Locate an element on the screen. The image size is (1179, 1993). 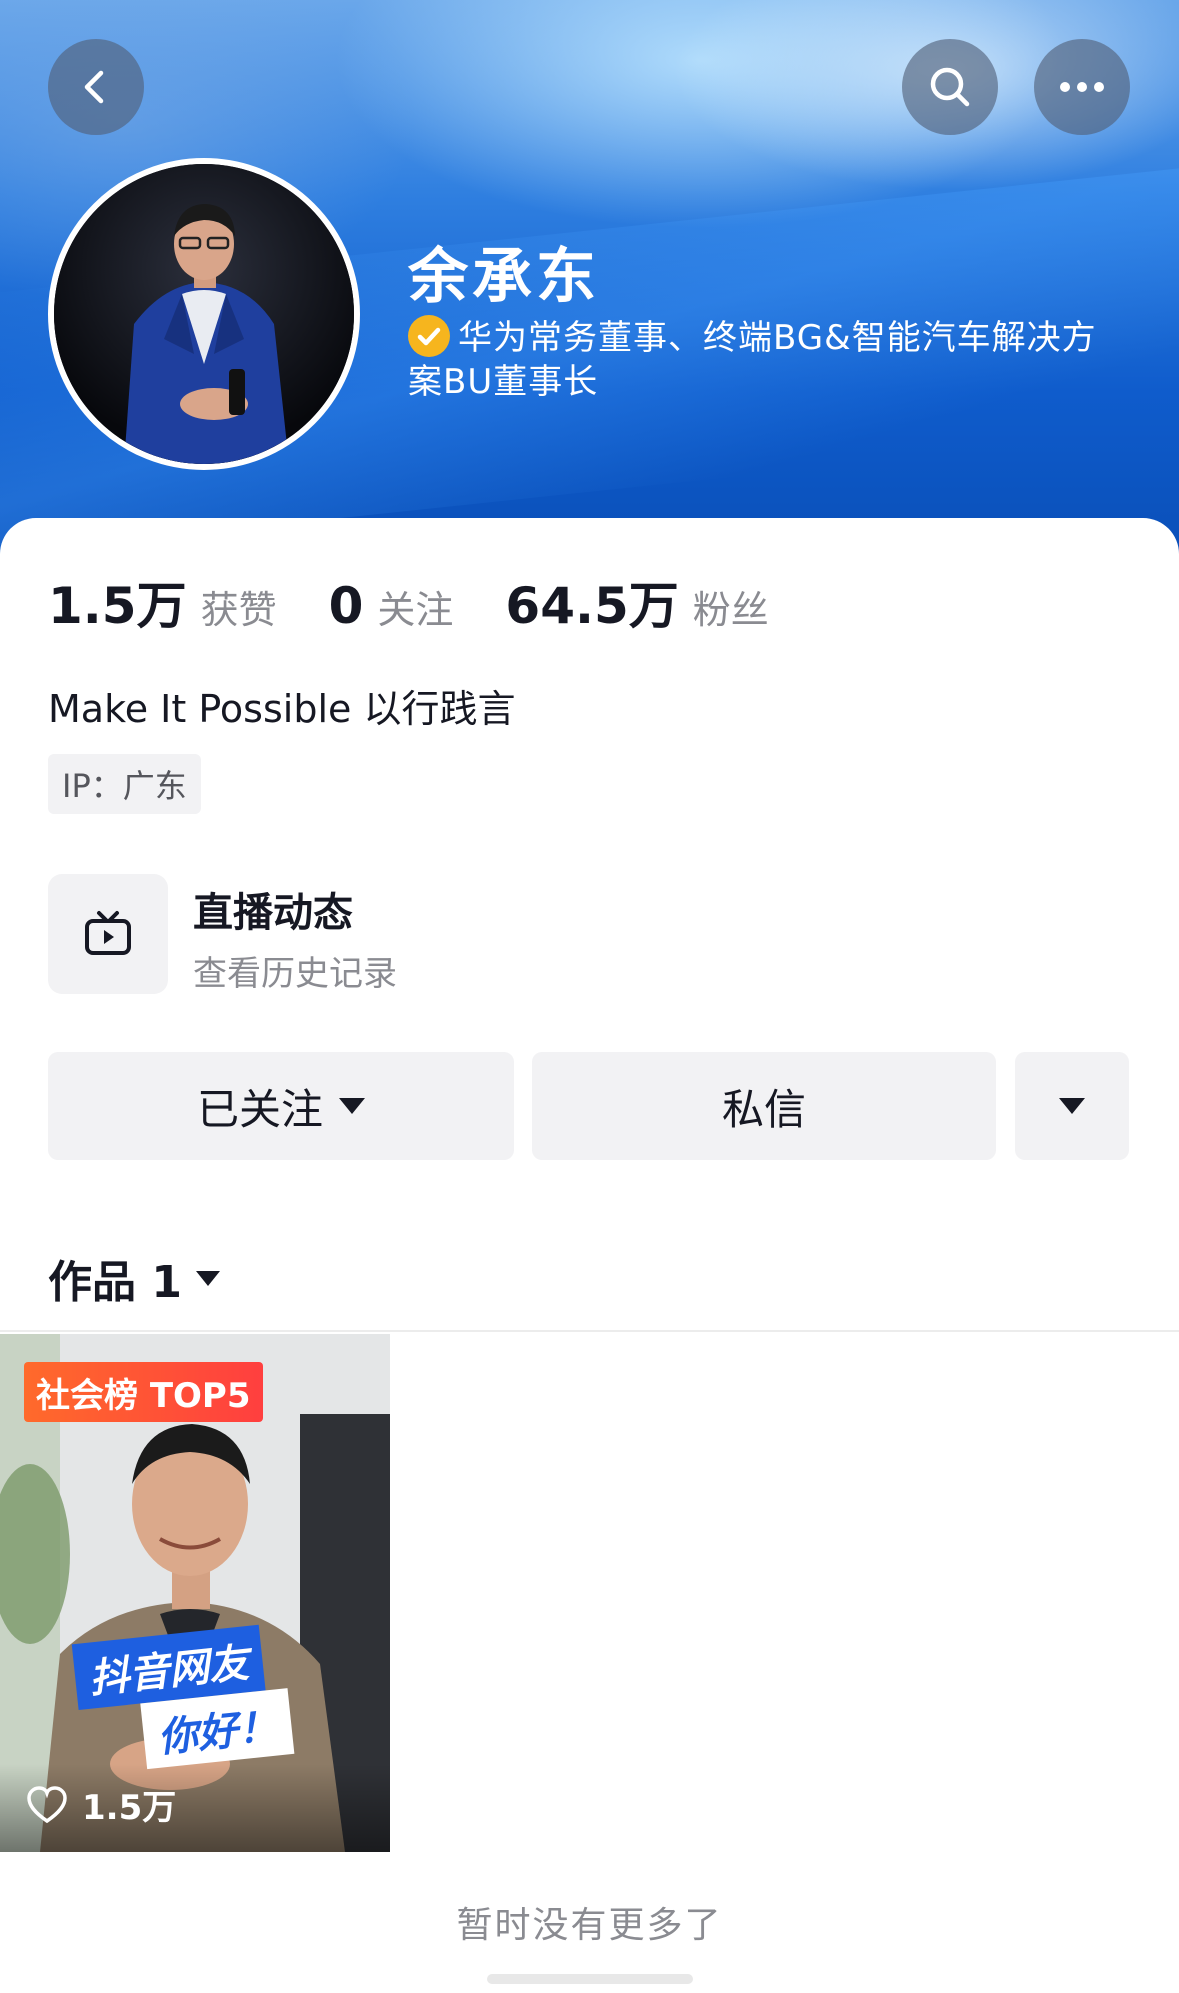
home-indicator is located at coordinates (590, 1979).